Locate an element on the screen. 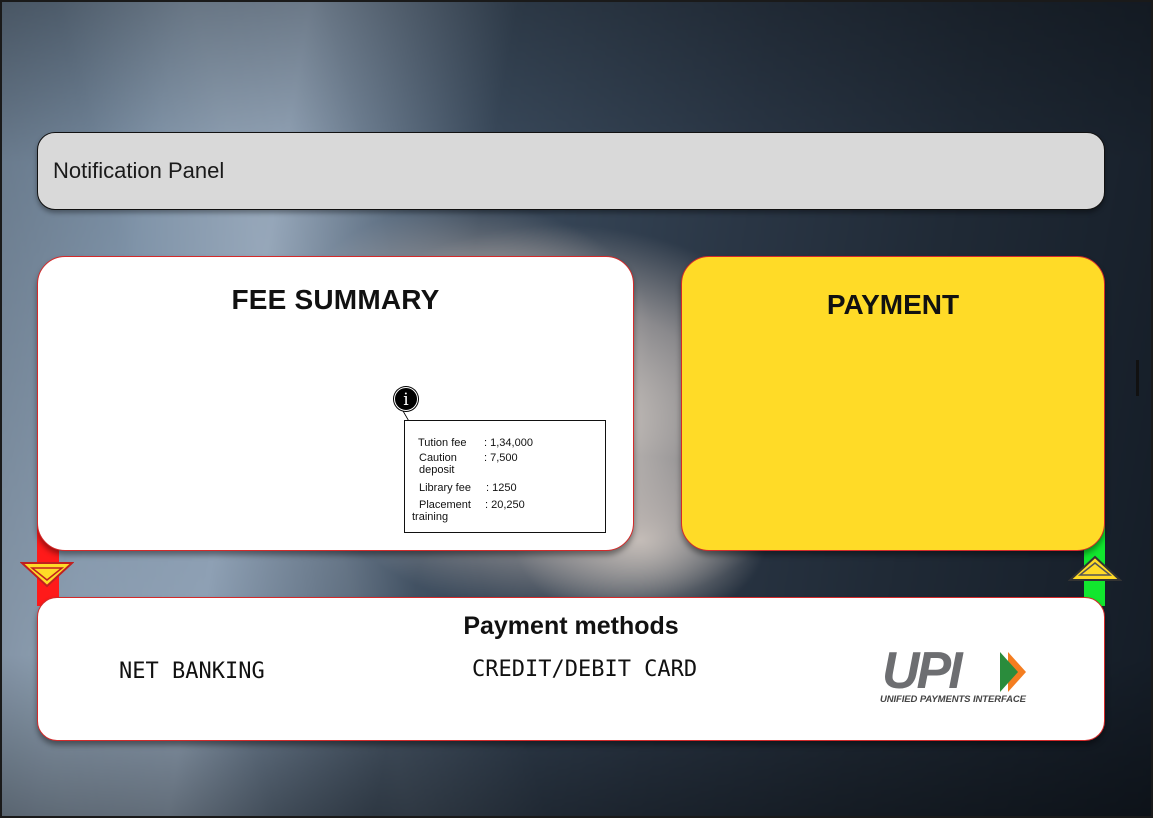 Image resolution: width=1153 pixels, height=818 pixels. fee-value: : 1,34,000 is located at coordinates (508, 443).